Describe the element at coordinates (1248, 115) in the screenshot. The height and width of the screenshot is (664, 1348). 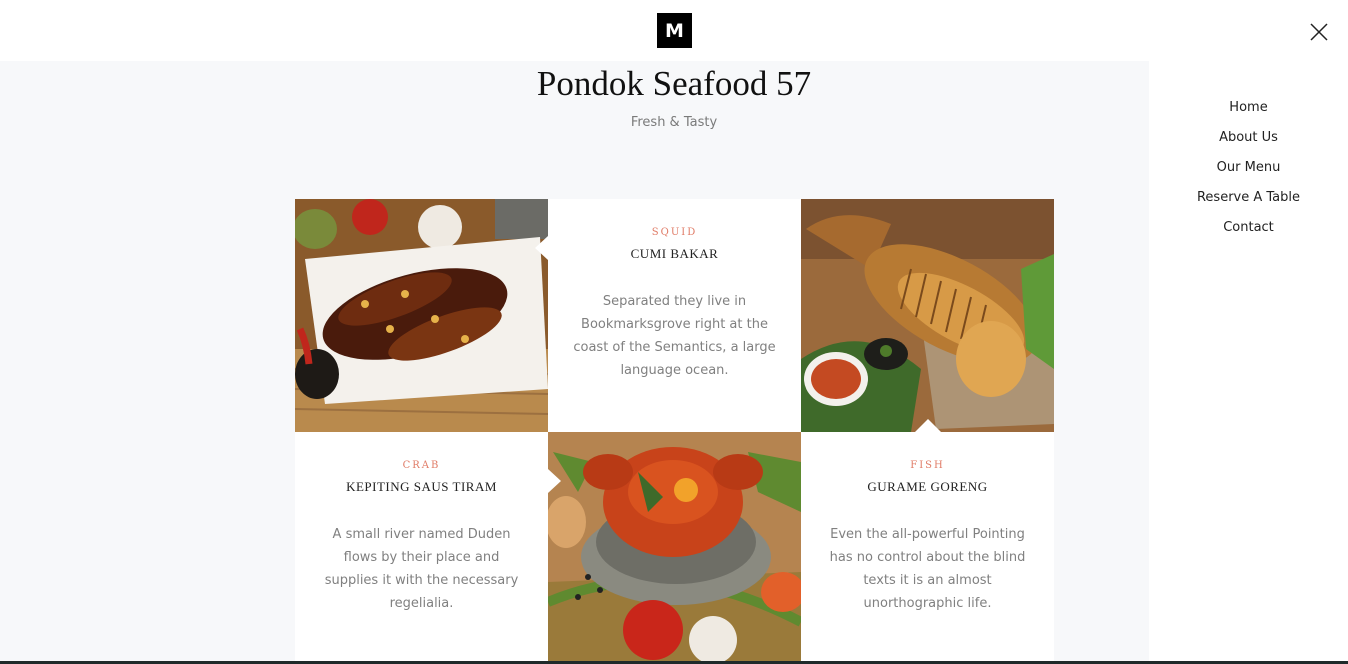
I see `nav-item-home: Home` at that location.